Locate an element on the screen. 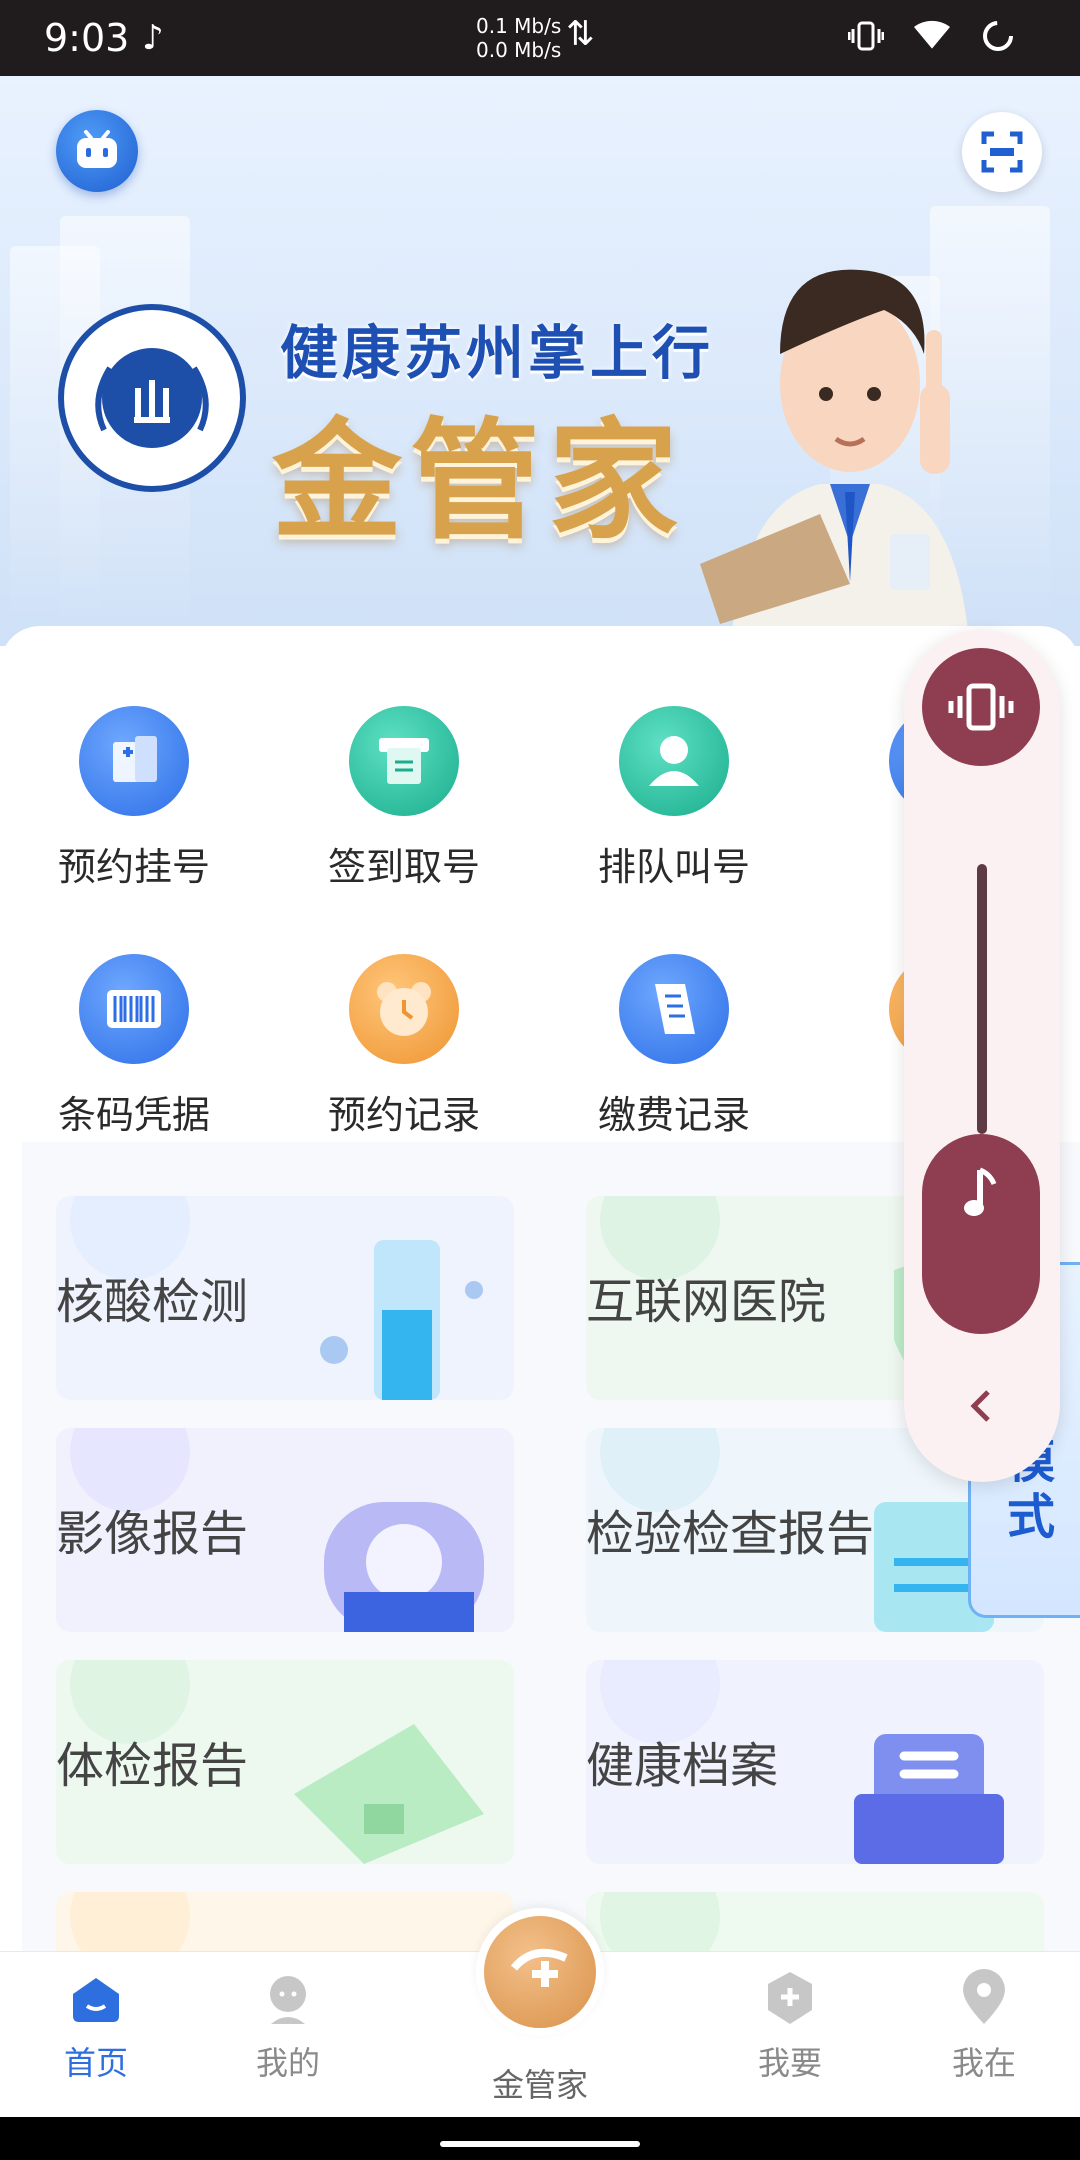 This screenshot has height=2160, width=1080. data-arrows-icon: ⇅ is located at coordinates (580, 34).